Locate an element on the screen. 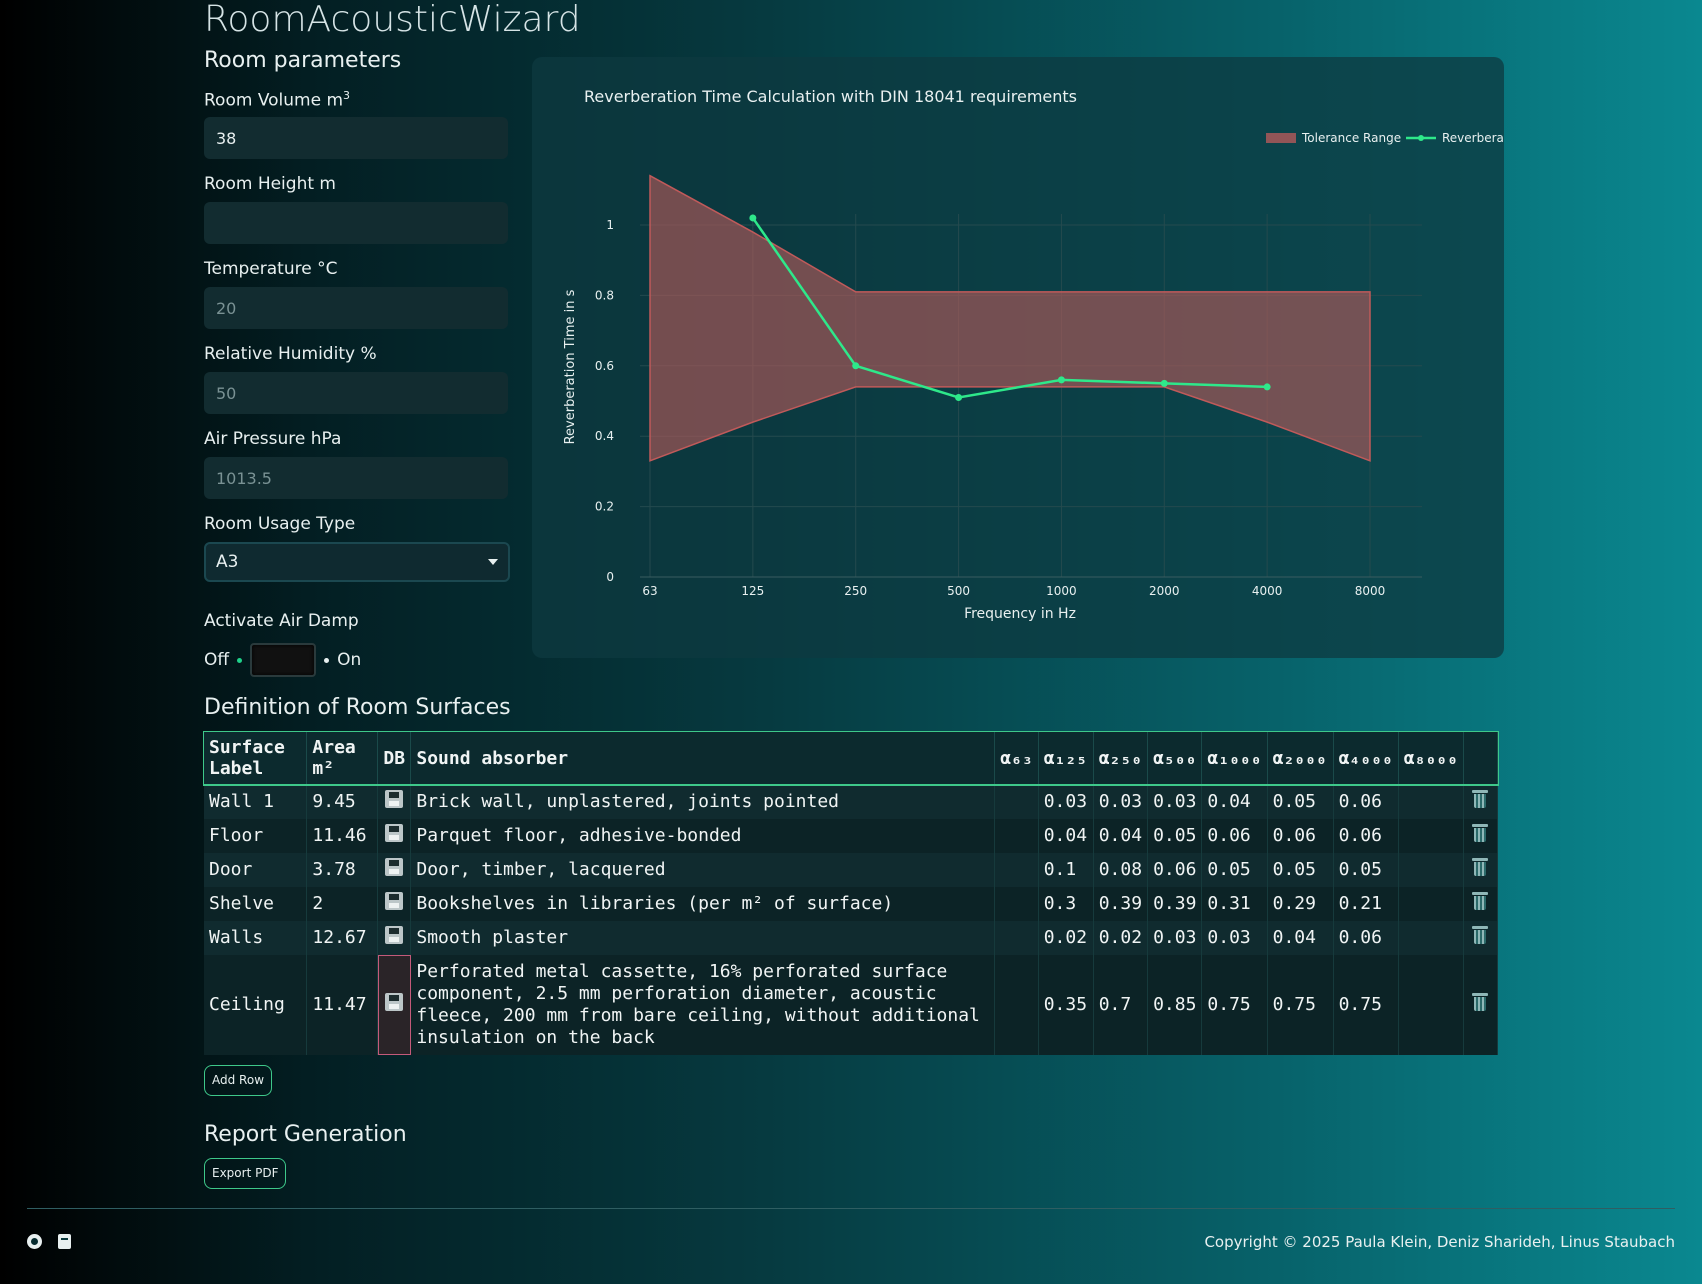 The image size is (1702, 1284). alpha-cell-a125: 0.03 is located at coordinates (1066, 801).